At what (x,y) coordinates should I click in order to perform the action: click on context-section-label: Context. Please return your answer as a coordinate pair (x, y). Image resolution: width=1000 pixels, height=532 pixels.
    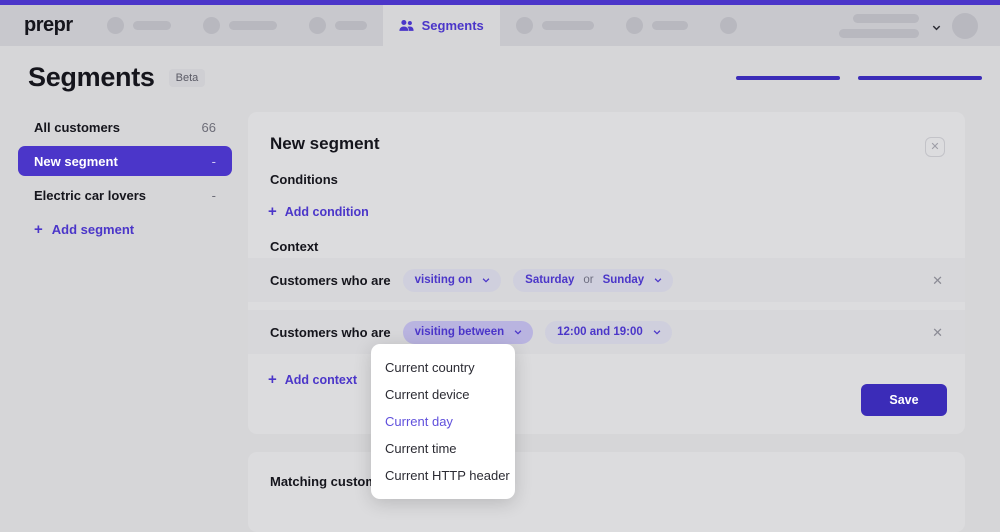
    Looking at the image, I should click on (294, 246).